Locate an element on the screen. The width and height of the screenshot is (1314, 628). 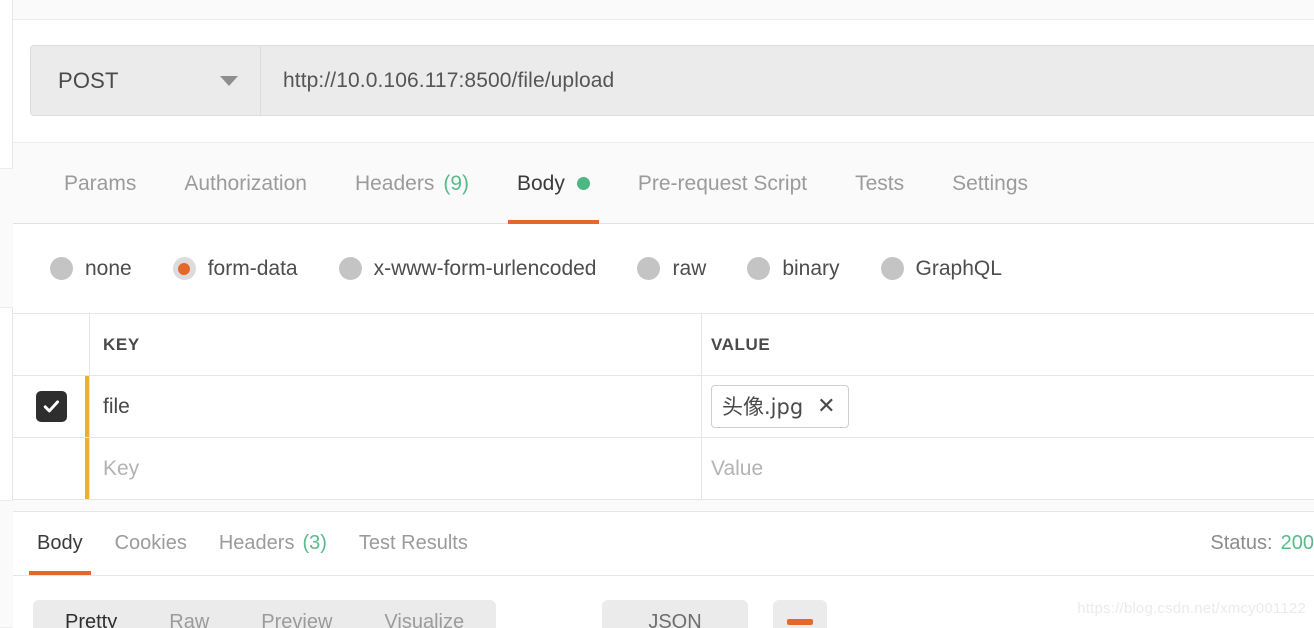
new-row-key-placeholder: Key is located at coordinates (121, 468).